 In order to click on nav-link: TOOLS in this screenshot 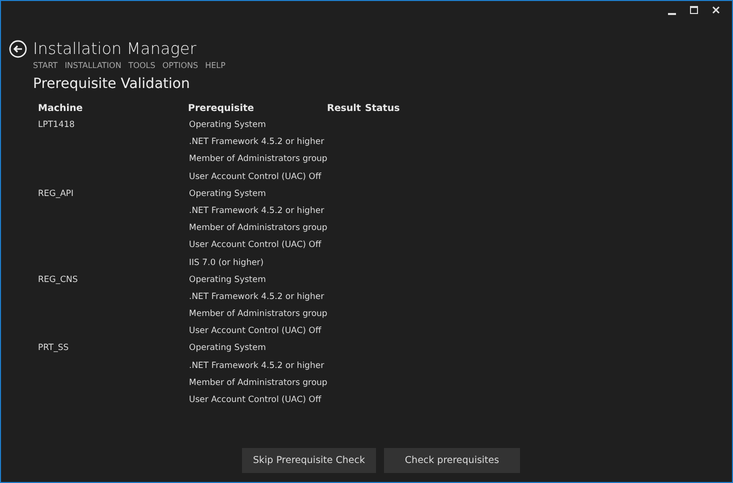, I will do `click(142, 65)`.